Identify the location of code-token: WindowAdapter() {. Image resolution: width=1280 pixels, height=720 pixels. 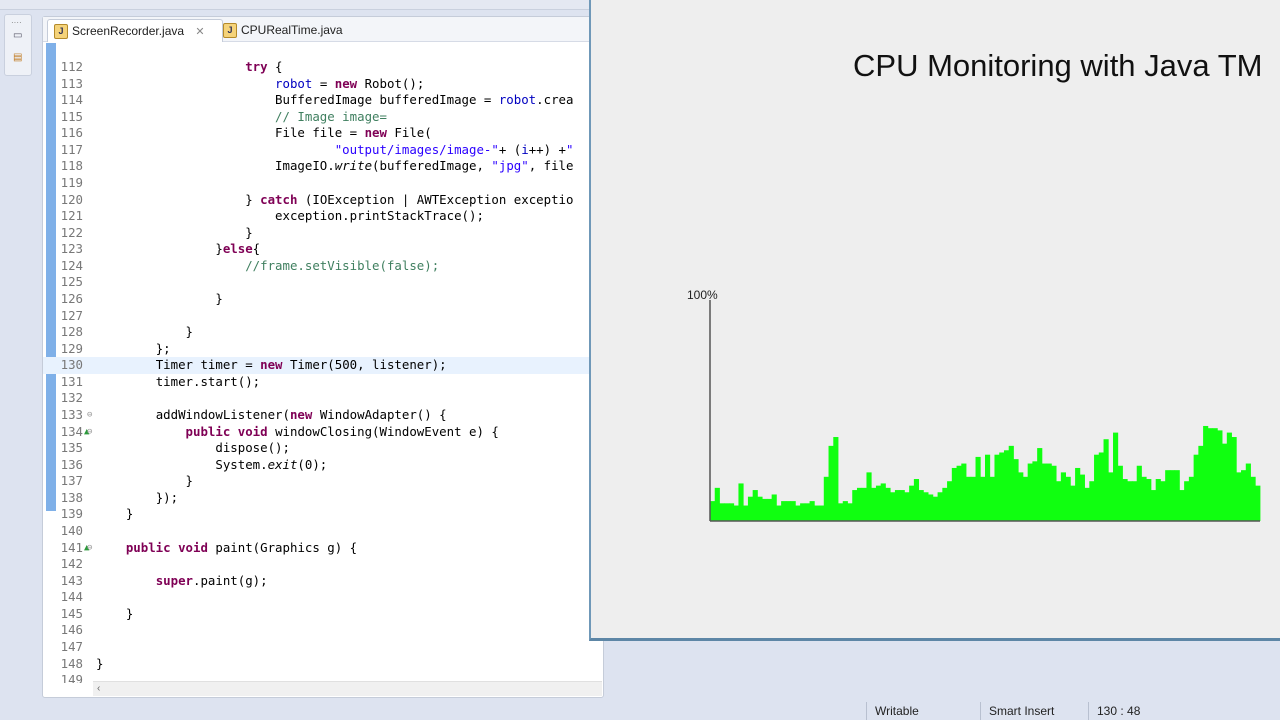
(379, 414).